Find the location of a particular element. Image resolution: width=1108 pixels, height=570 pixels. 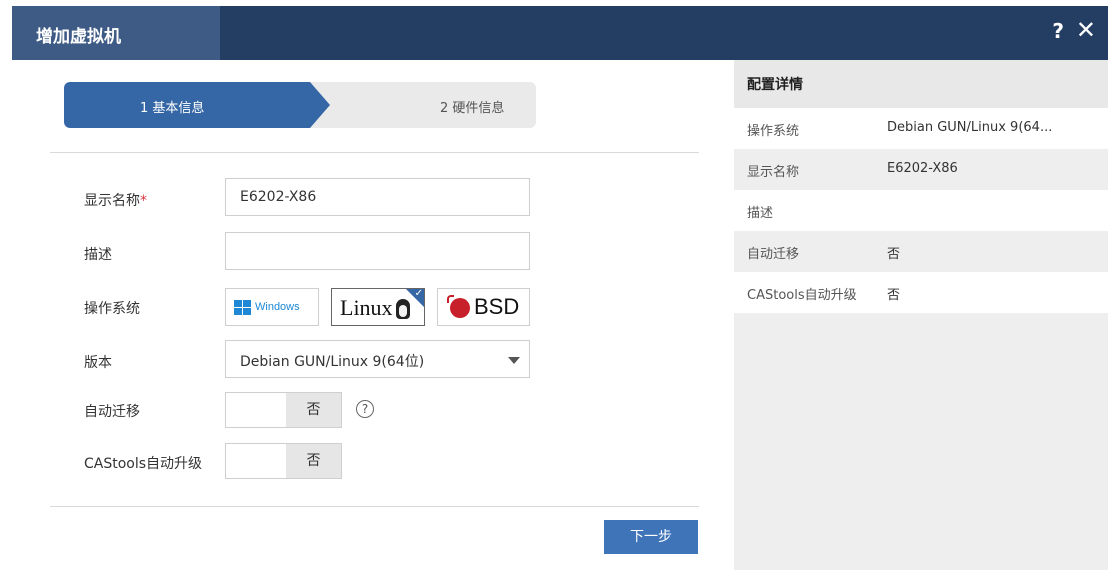

os-option-bsd: BSD is located at coordinates (483, 307).